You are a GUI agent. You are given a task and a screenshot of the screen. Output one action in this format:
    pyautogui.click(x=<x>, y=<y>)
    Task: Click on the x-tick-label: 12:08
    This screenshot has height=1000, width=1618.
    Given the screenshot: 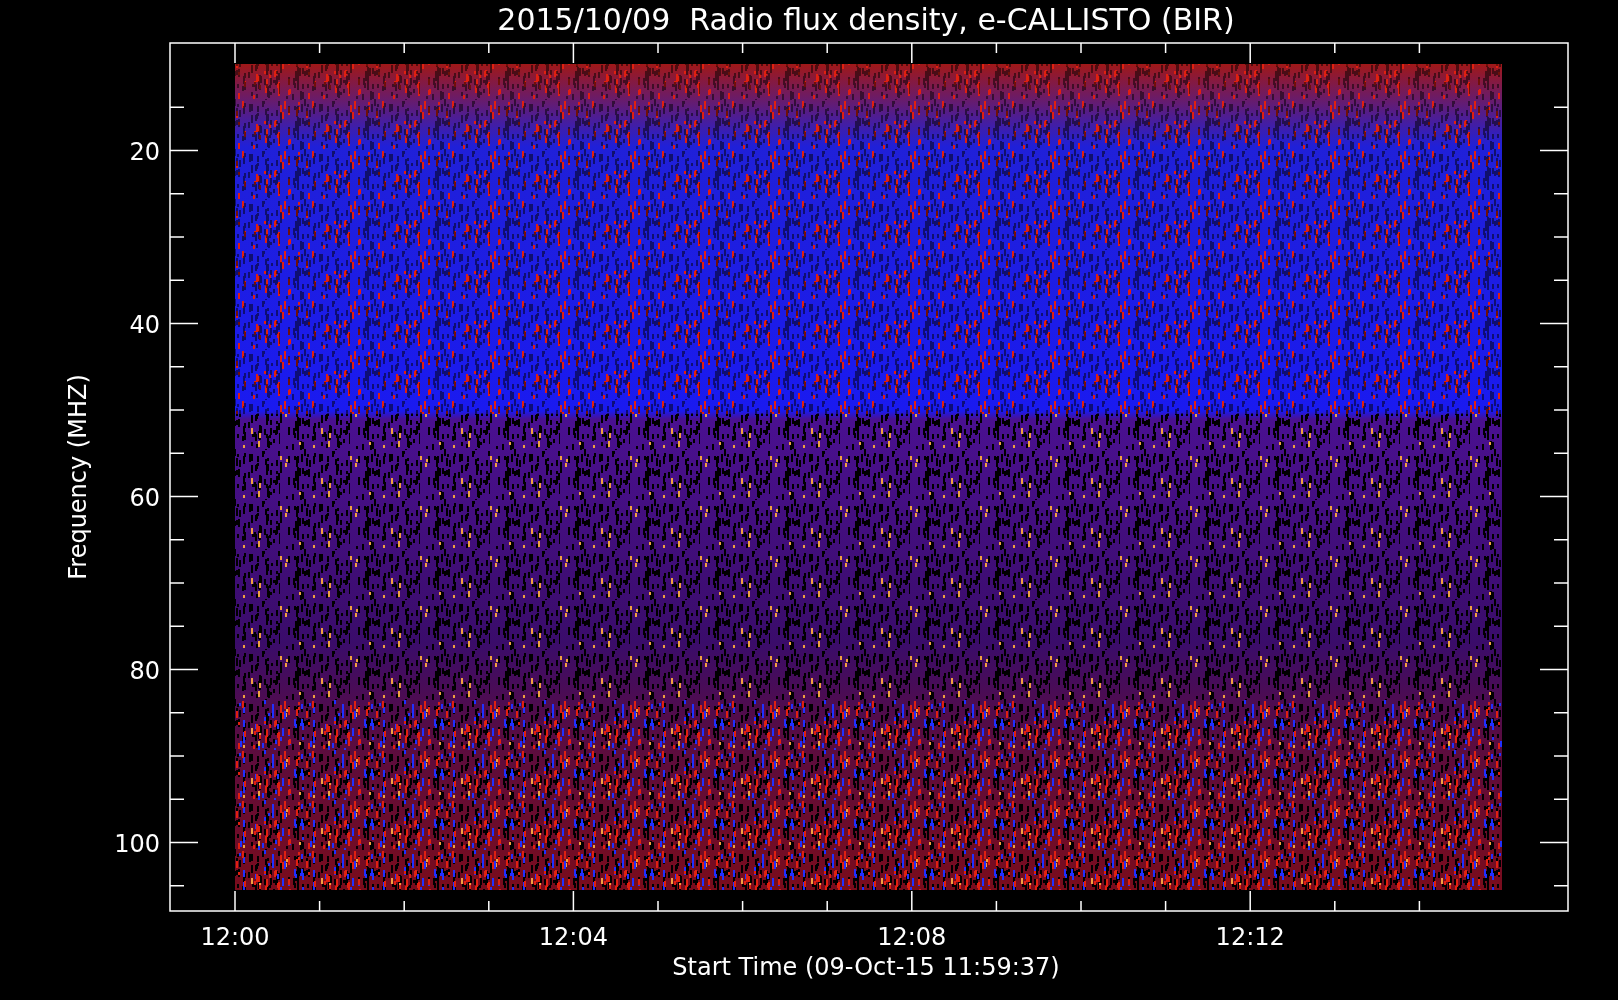 What is the action you would take?
    pyautogui.click(x=912, y=937)
    